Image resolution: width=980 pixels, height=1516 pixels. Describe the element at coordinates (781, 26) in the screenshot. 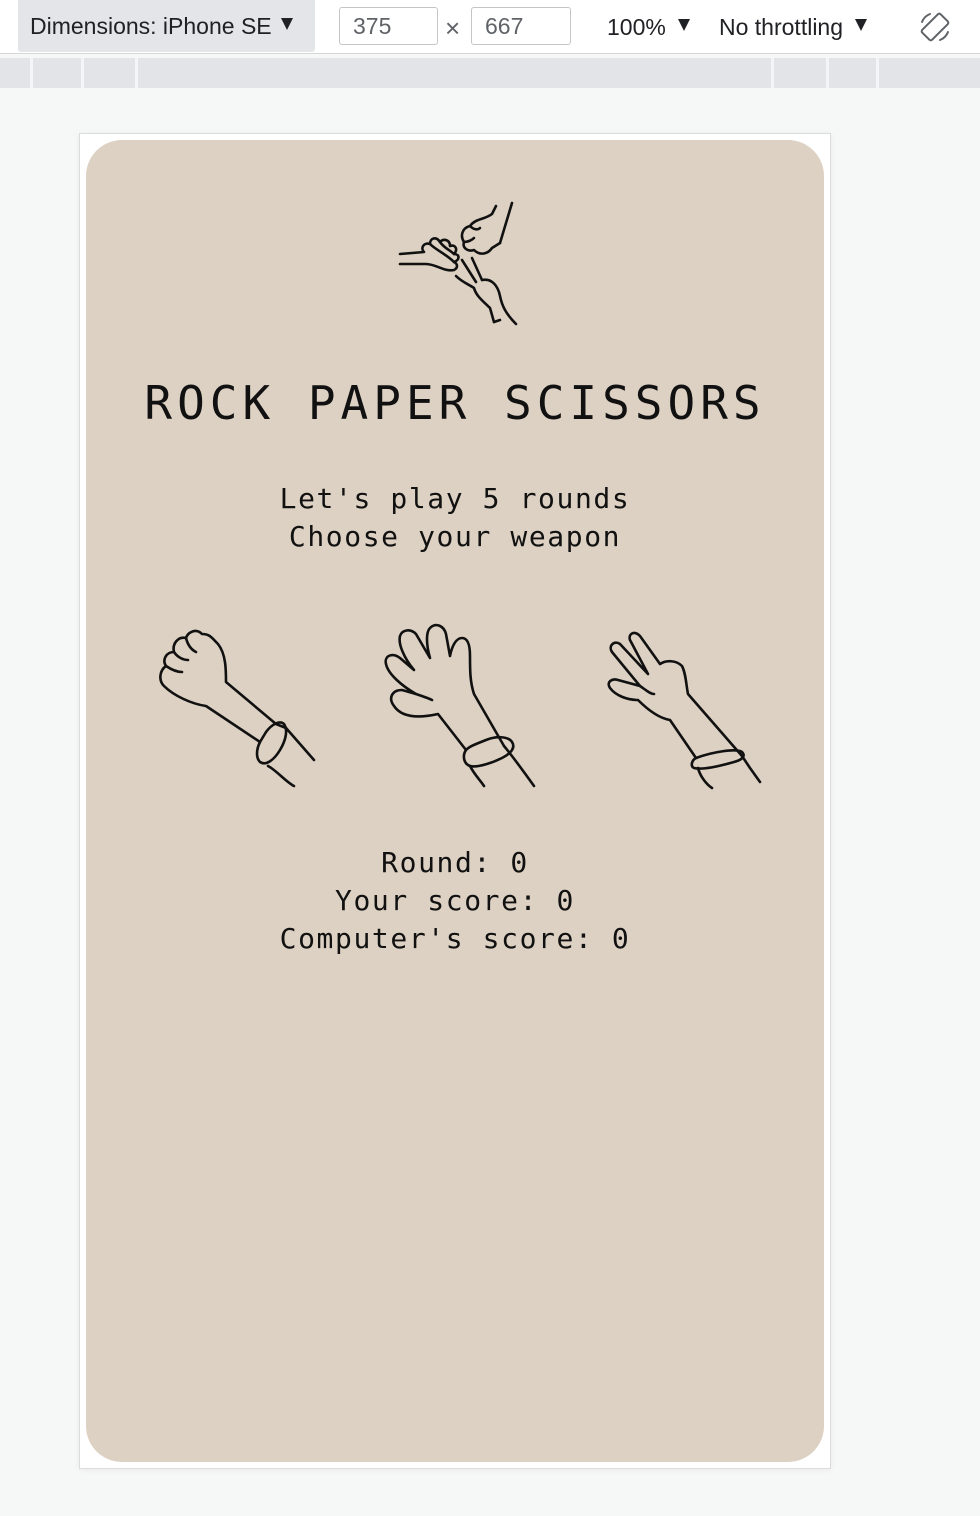

I see `throttling-label: No throttling` at that location.